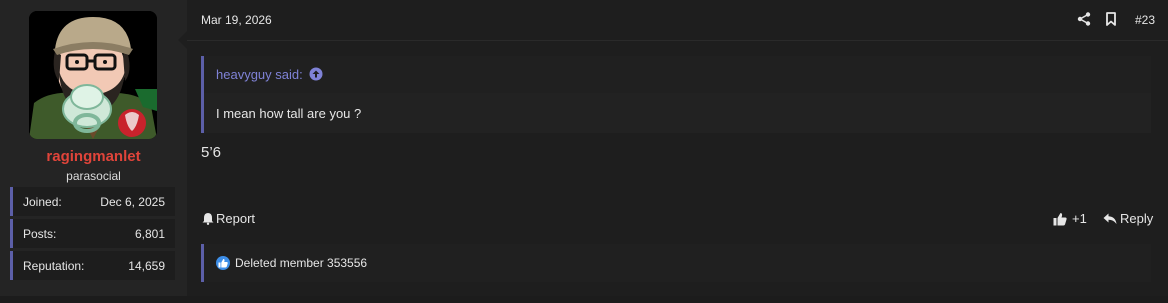  I want to click on stat-posts: Posts: 6,801, so click(92, 233).